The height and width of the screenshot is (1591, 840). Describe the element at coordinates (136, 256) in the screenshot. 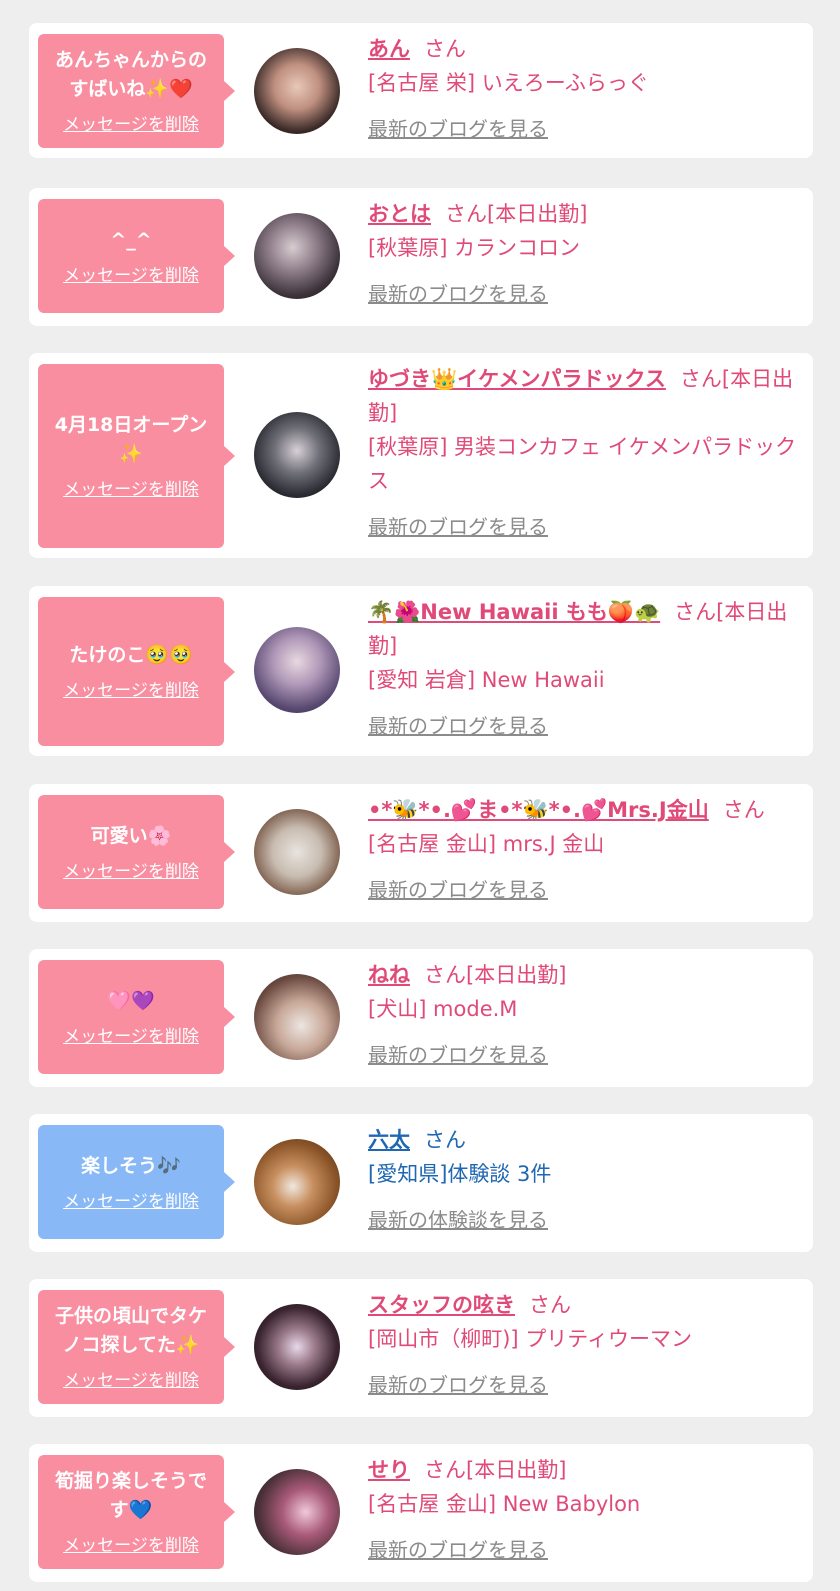

I see `message-bubble: ^_^ メッセージを削除` at that location.